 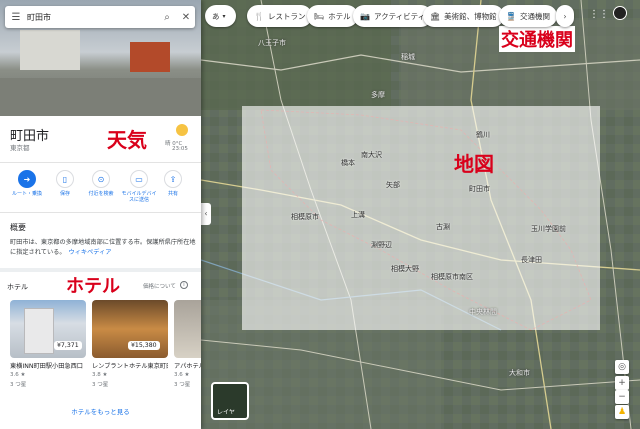 What do you see at coordinates (305, 217) in the screenshot?
I see `map-label: 相模原市` at bounding box center [305, 217].